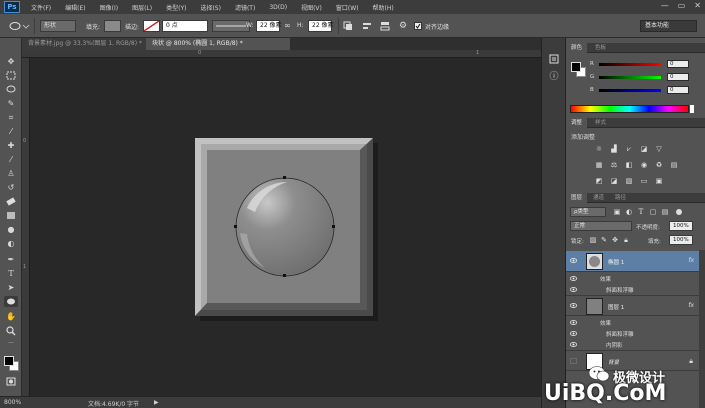  What do you see at coordinates (653, 212) in the screenshot?
I see `filter-shape-icon: ▢` at bounding box center [653, 212].